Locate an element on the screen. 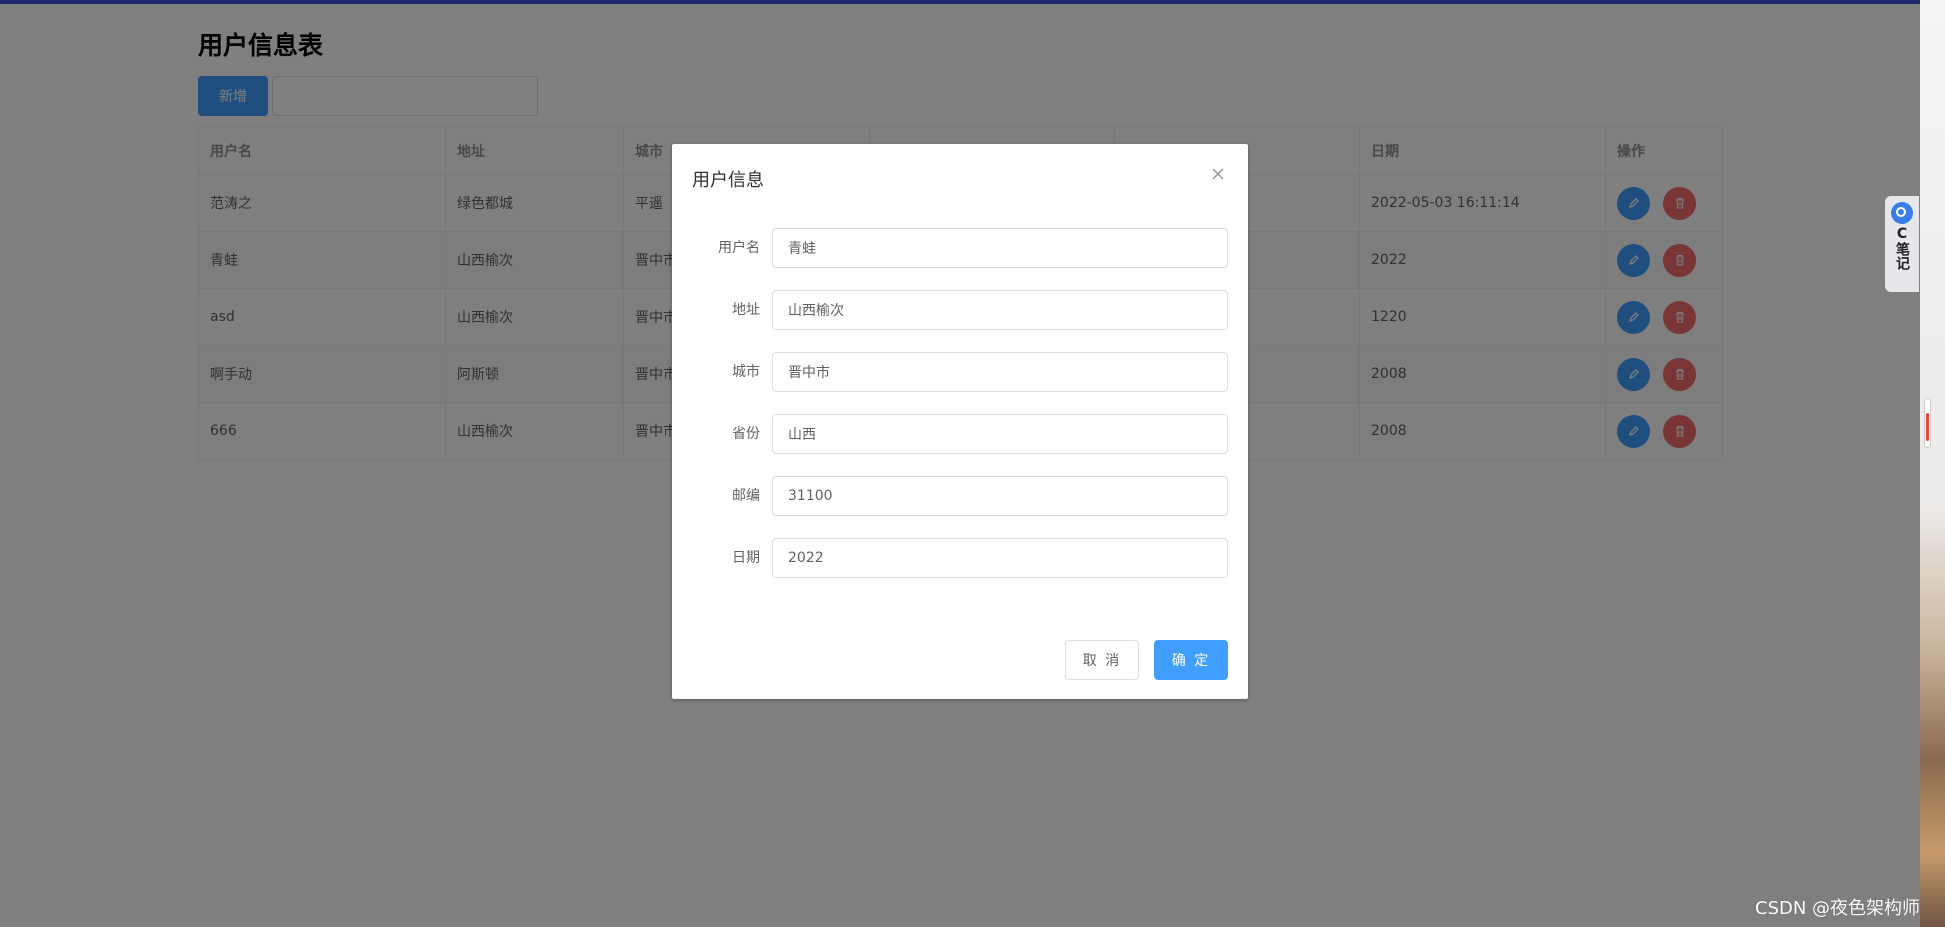  dialog-close-button is located at coordinates (1218, 174).